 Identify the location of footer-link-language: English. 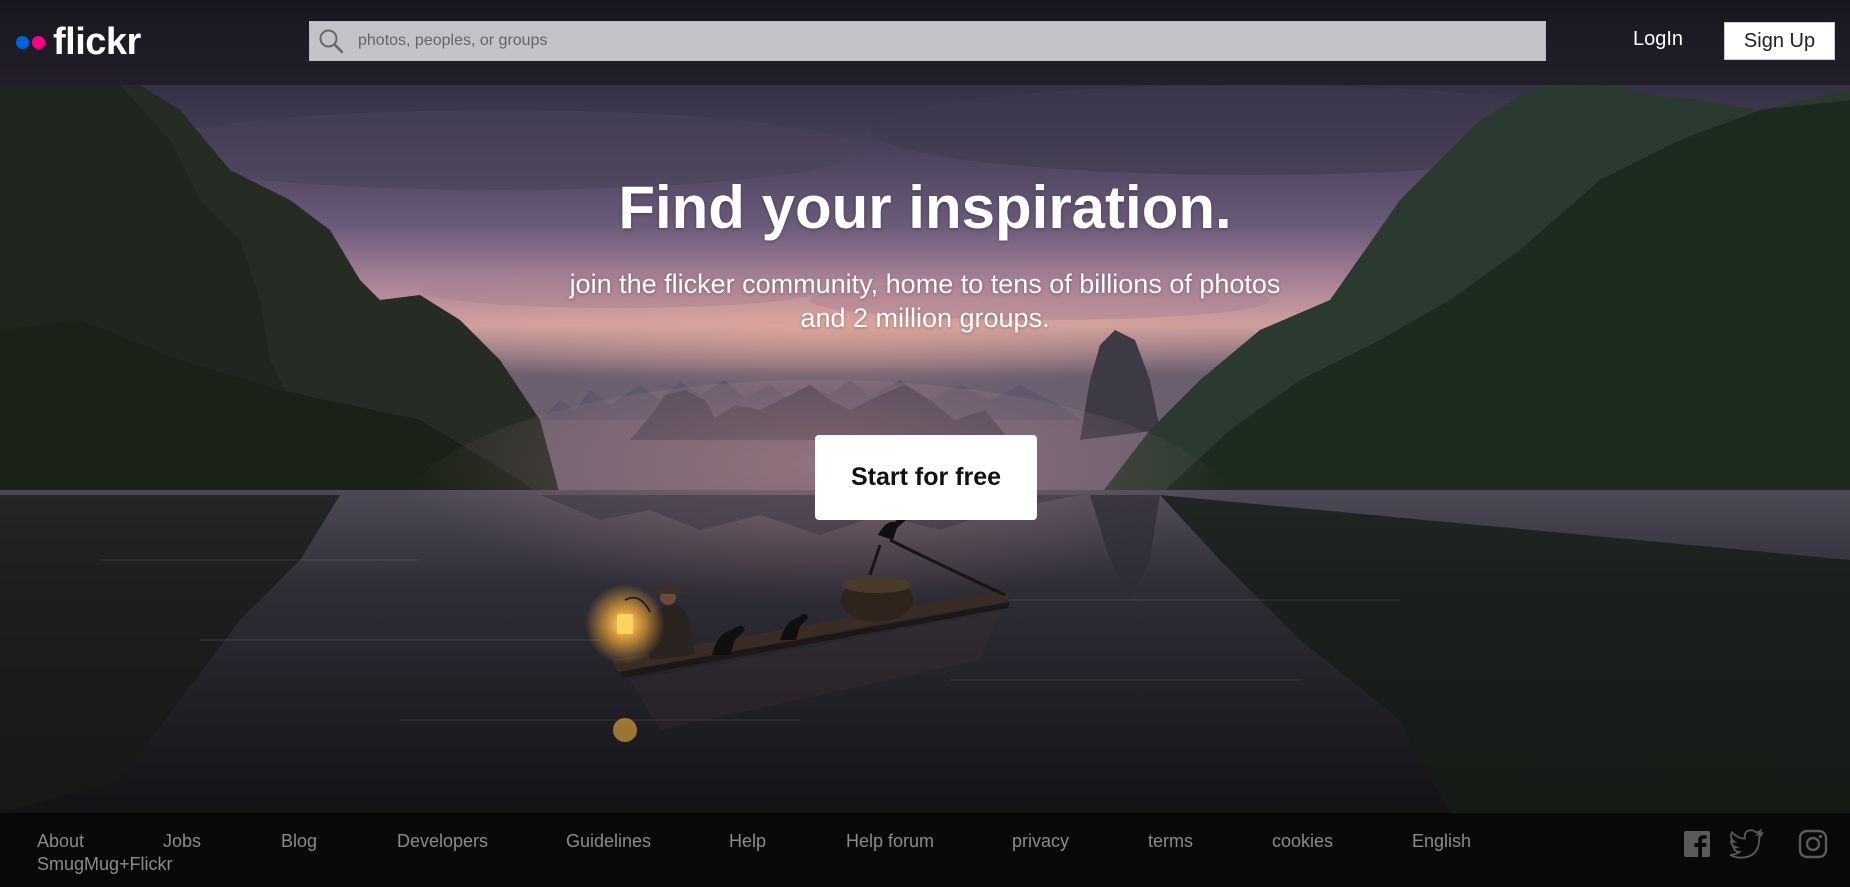
(1441, 841).